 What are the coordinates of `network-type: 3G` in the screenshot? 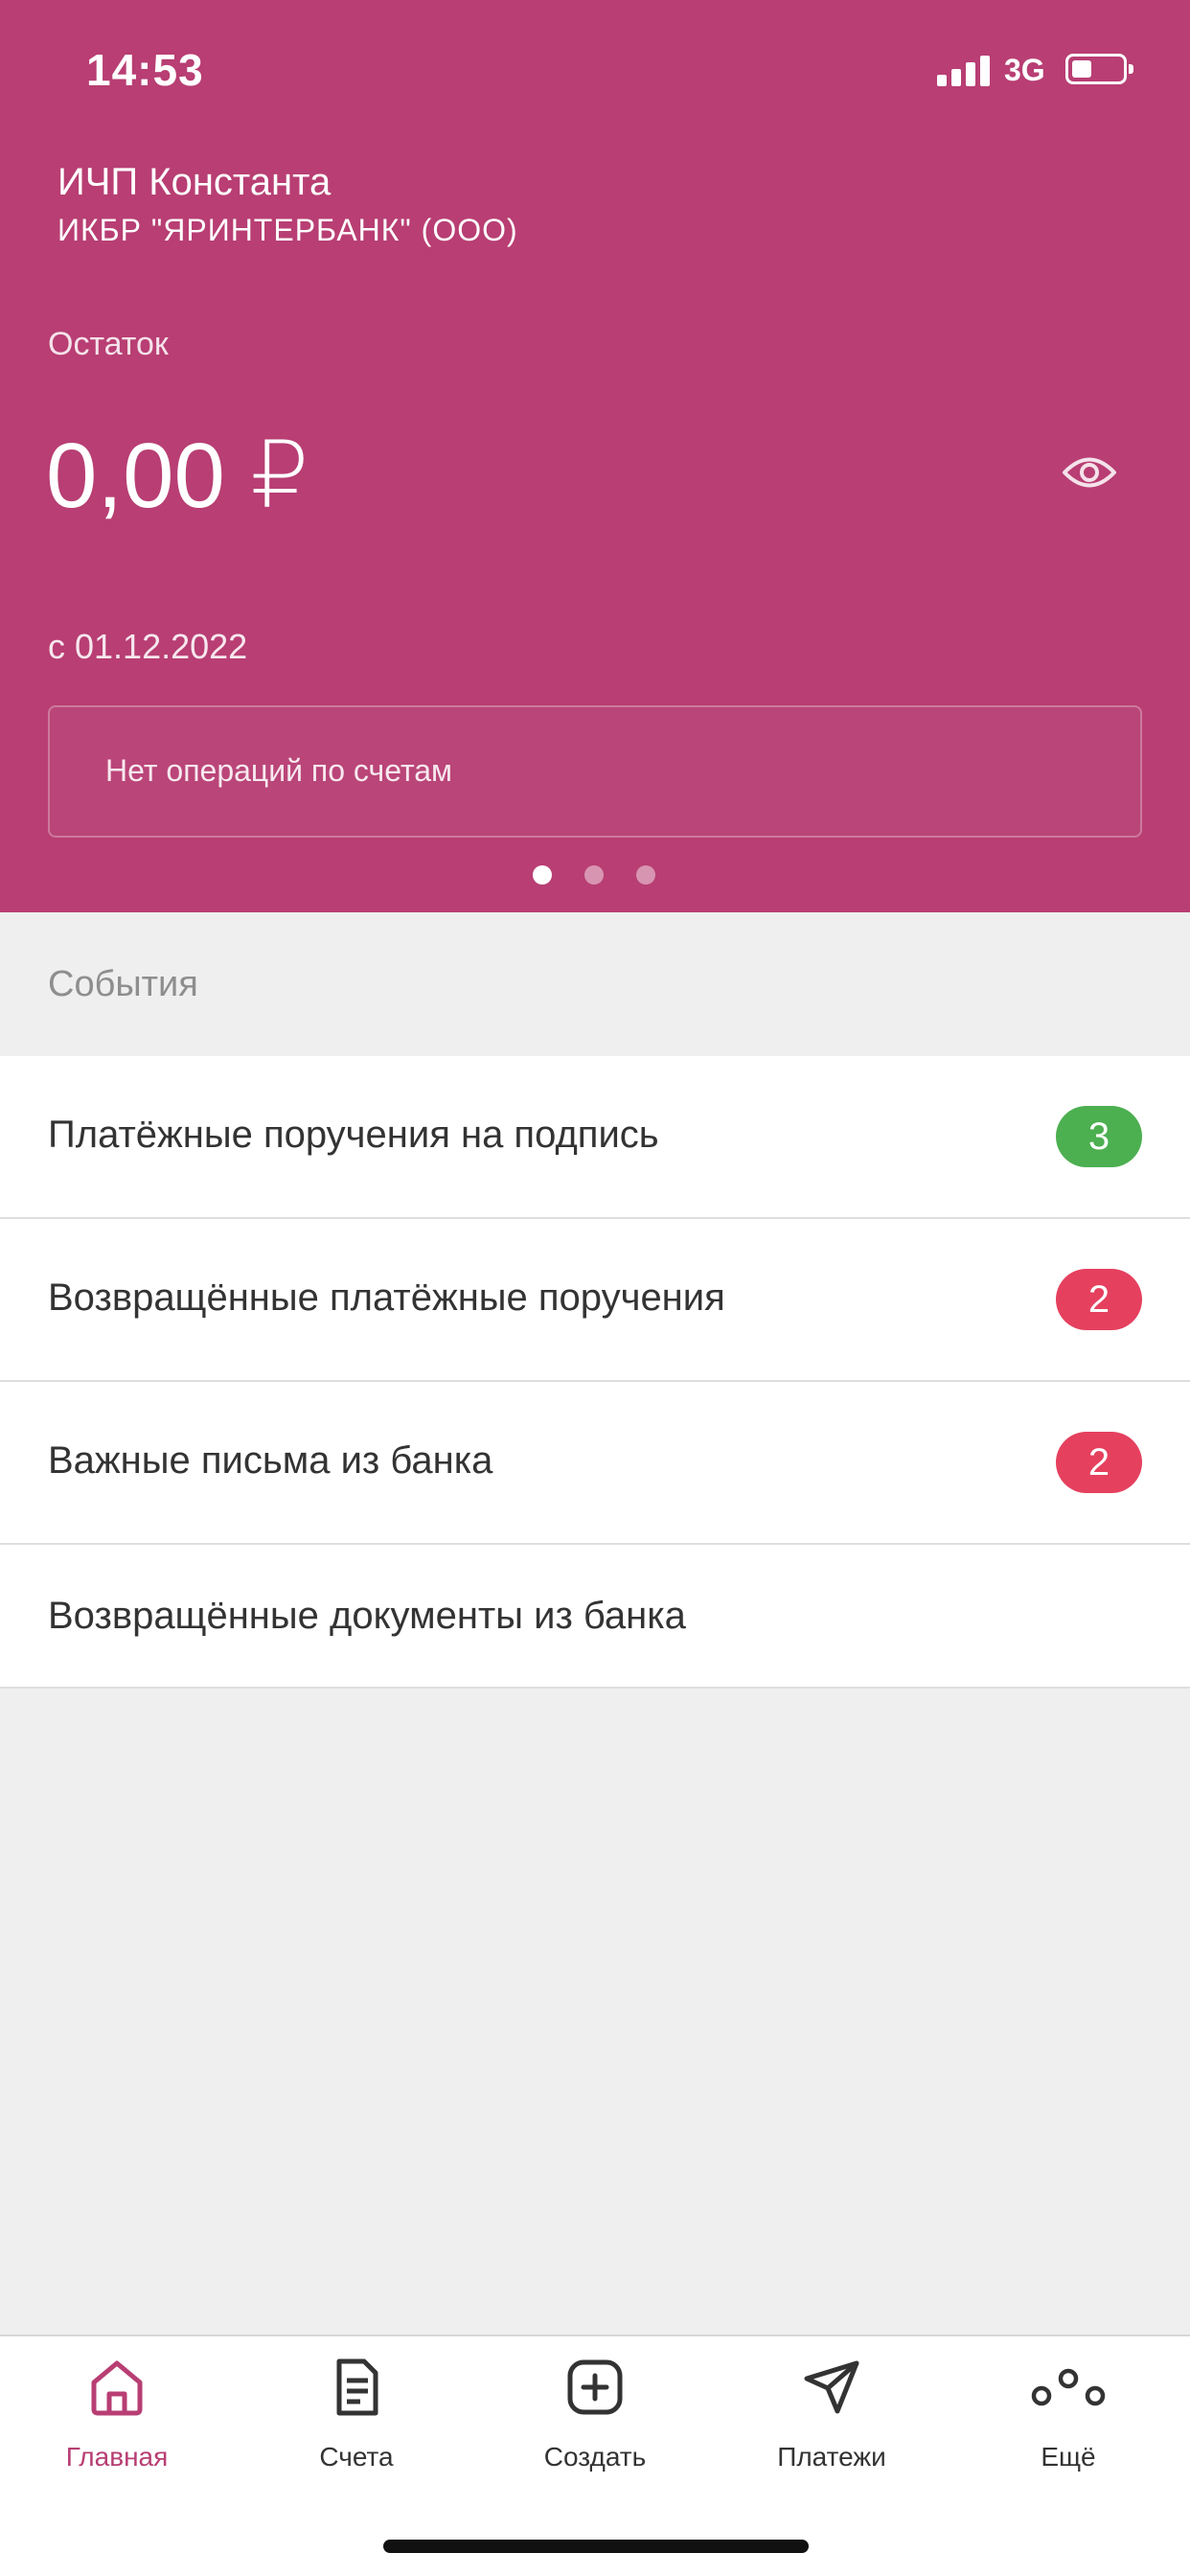 It's located at (1025, 70).